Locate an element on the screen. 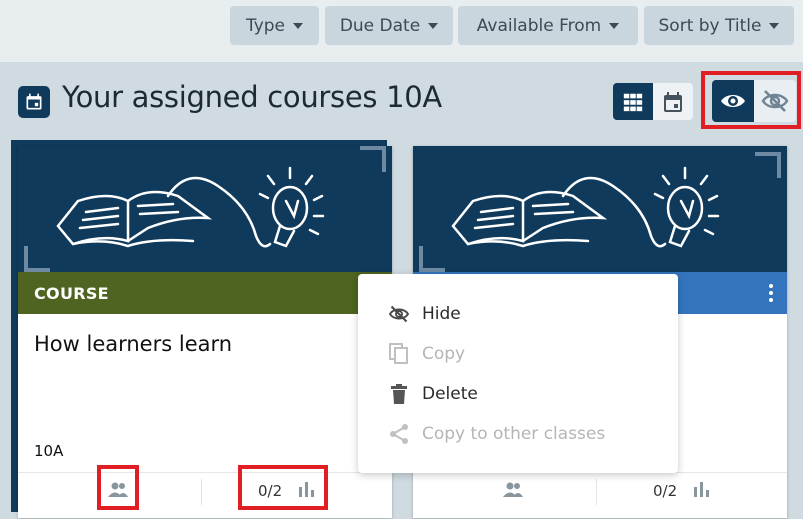 The image size is (803, 519). due-date-filter-label: Due Date is located at coordinates (380, 25).